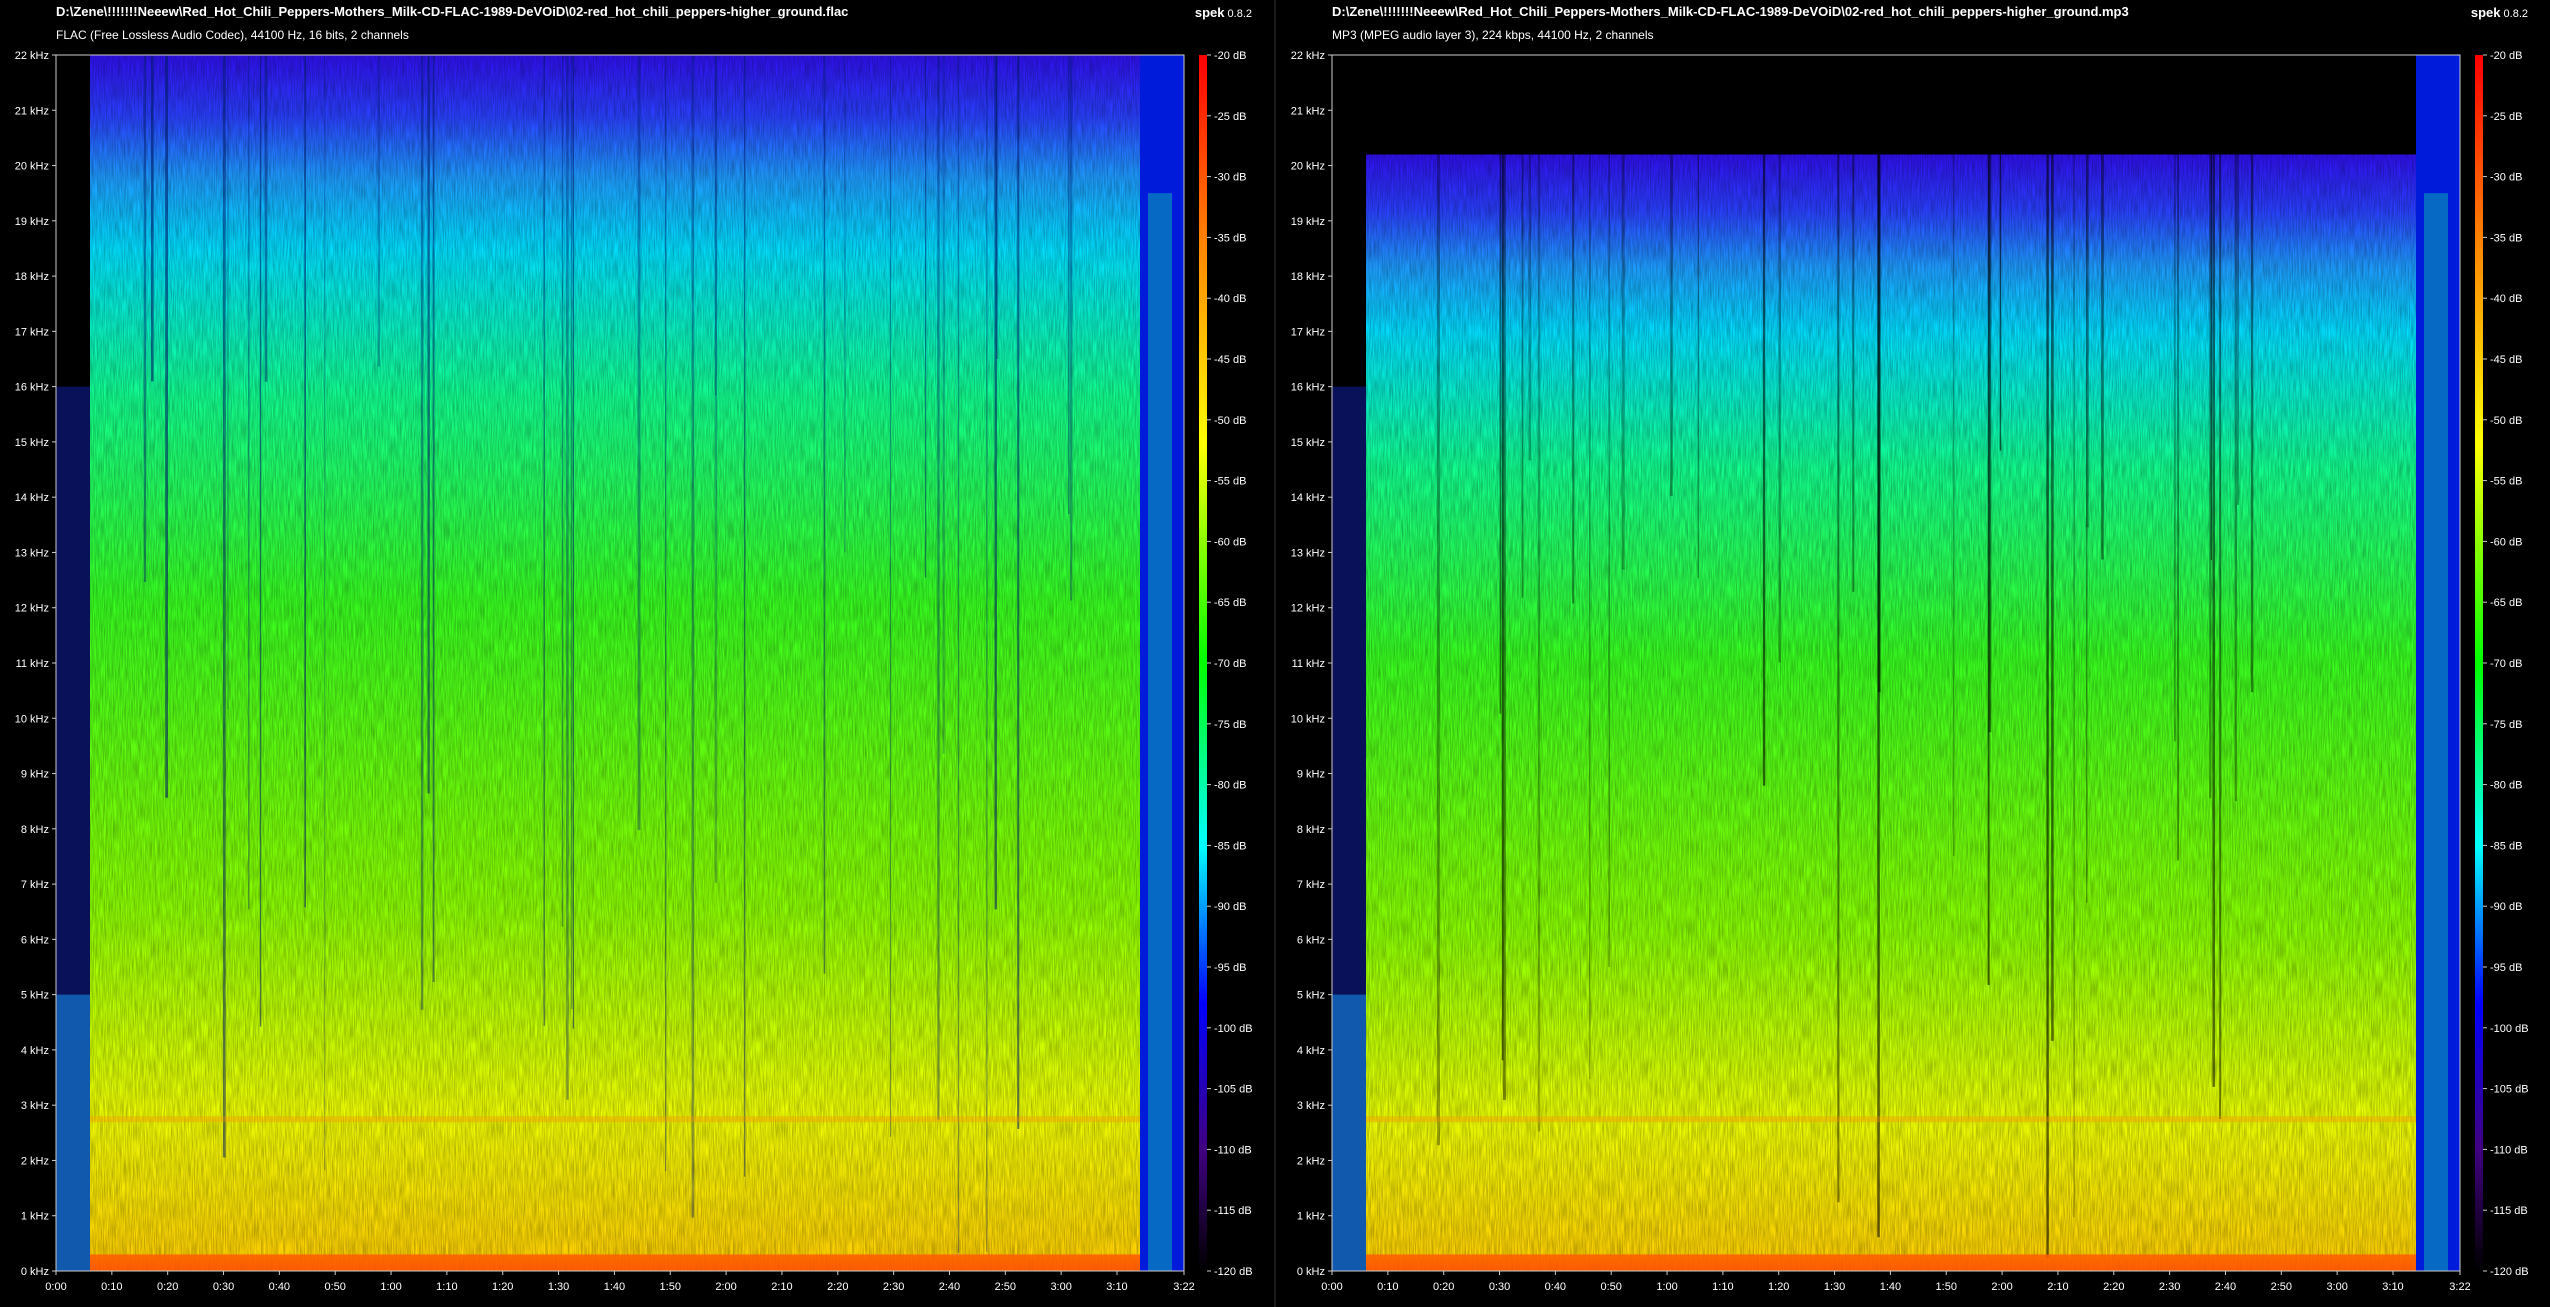 This screenshot has width=2550, height=1307. What do you see at coordinates (1230, 360) in the screenshot?
I see `db-tick-label: -45 dB` at bounding box center [1230, 360].